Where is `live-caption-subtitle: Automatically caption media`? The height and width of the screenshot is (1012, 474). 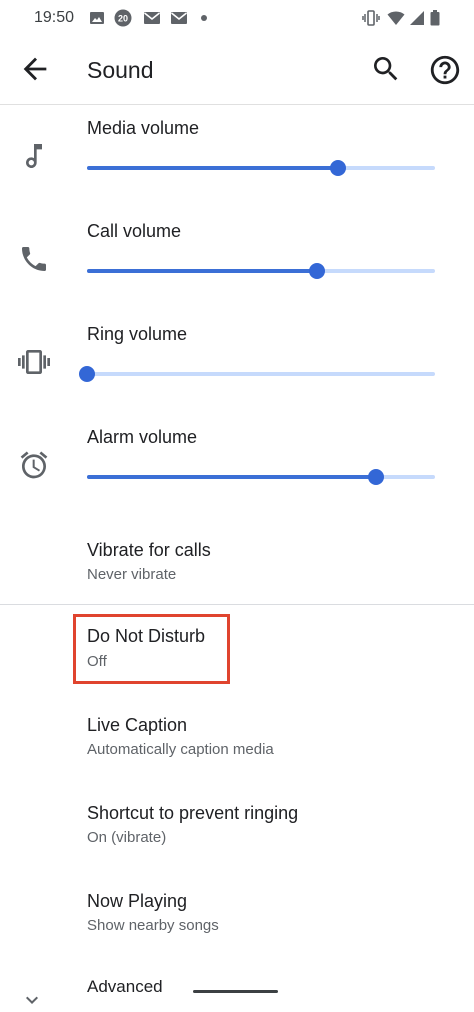
live-caption-subtitle: Automatically caption media is located at coordinates (180, 749).